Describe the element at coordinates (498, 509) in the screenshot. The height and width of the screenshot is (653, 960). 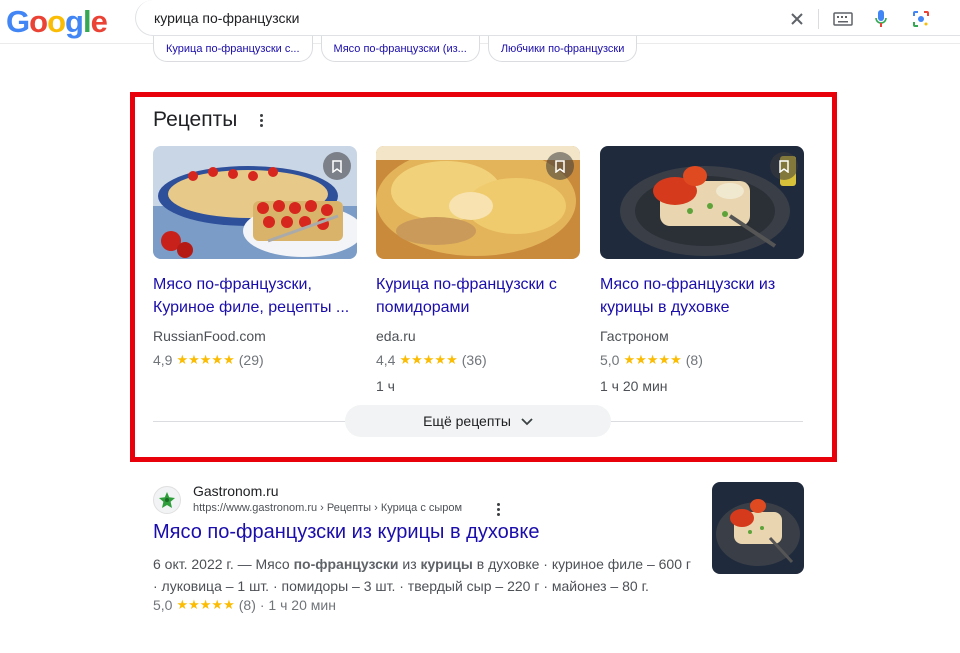
I see `result-menu-icon` at that location.